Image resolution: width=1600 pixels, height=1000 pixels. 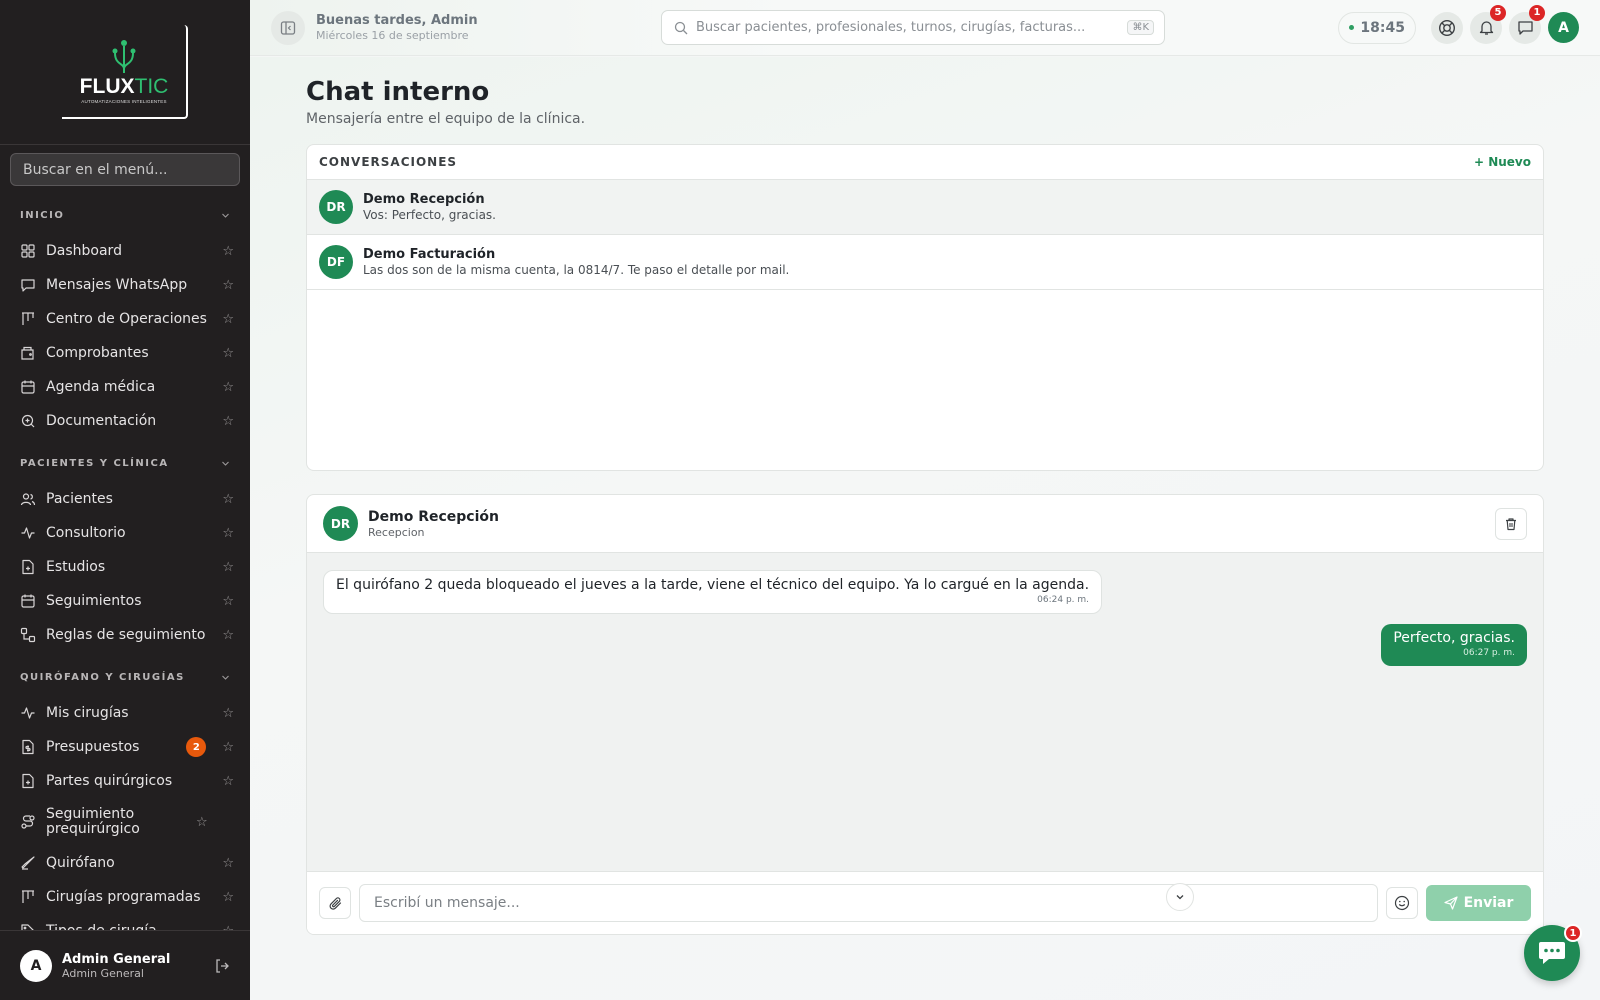 I want to click on message-composer: Enviar, so click(x=925, y=902).